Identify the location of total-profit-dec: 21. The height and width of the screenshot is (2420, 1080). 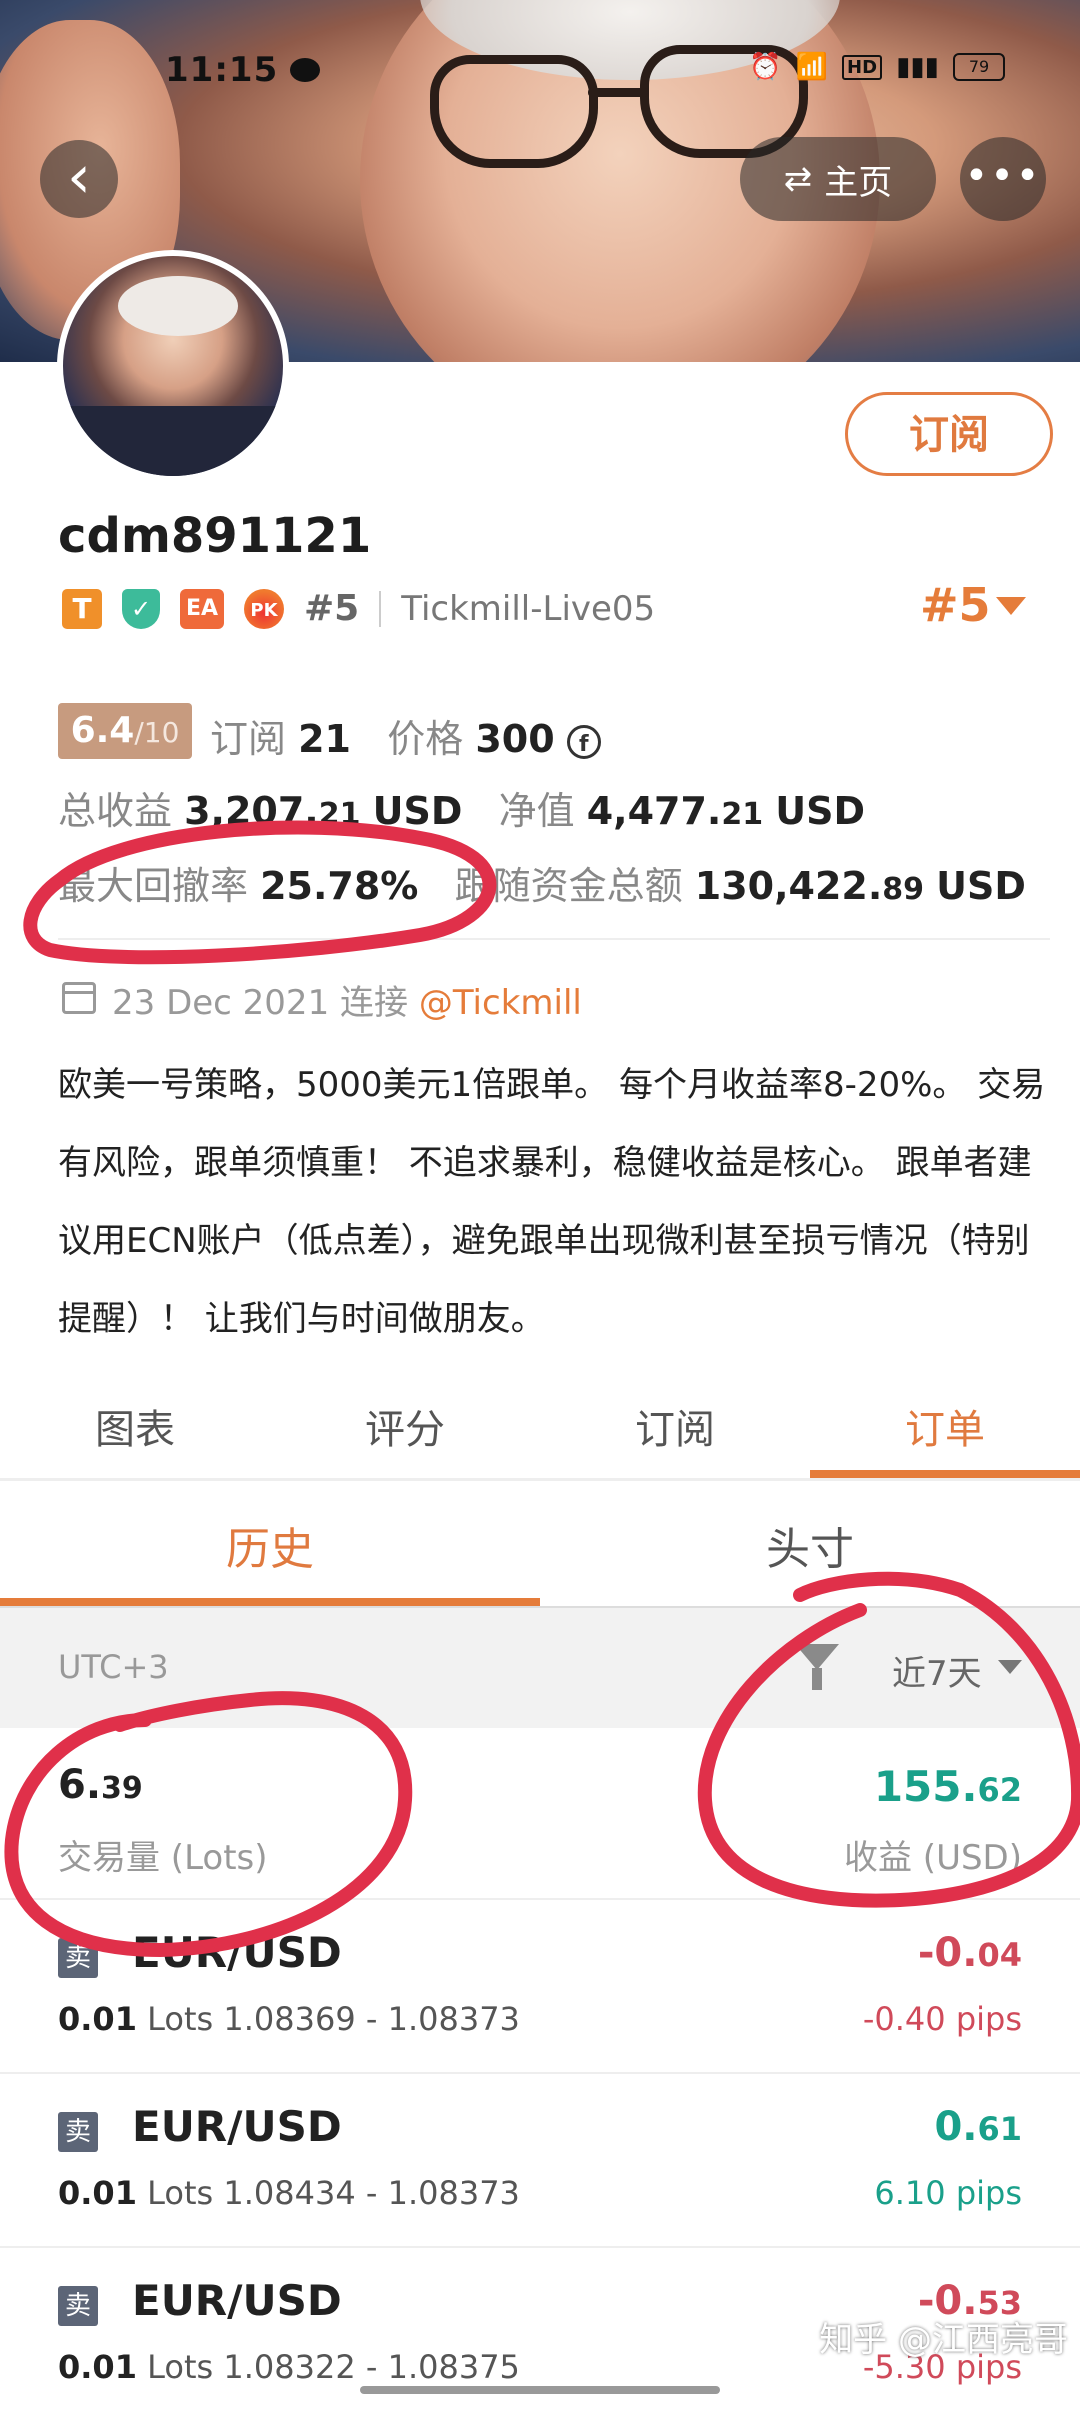
(339, 814).